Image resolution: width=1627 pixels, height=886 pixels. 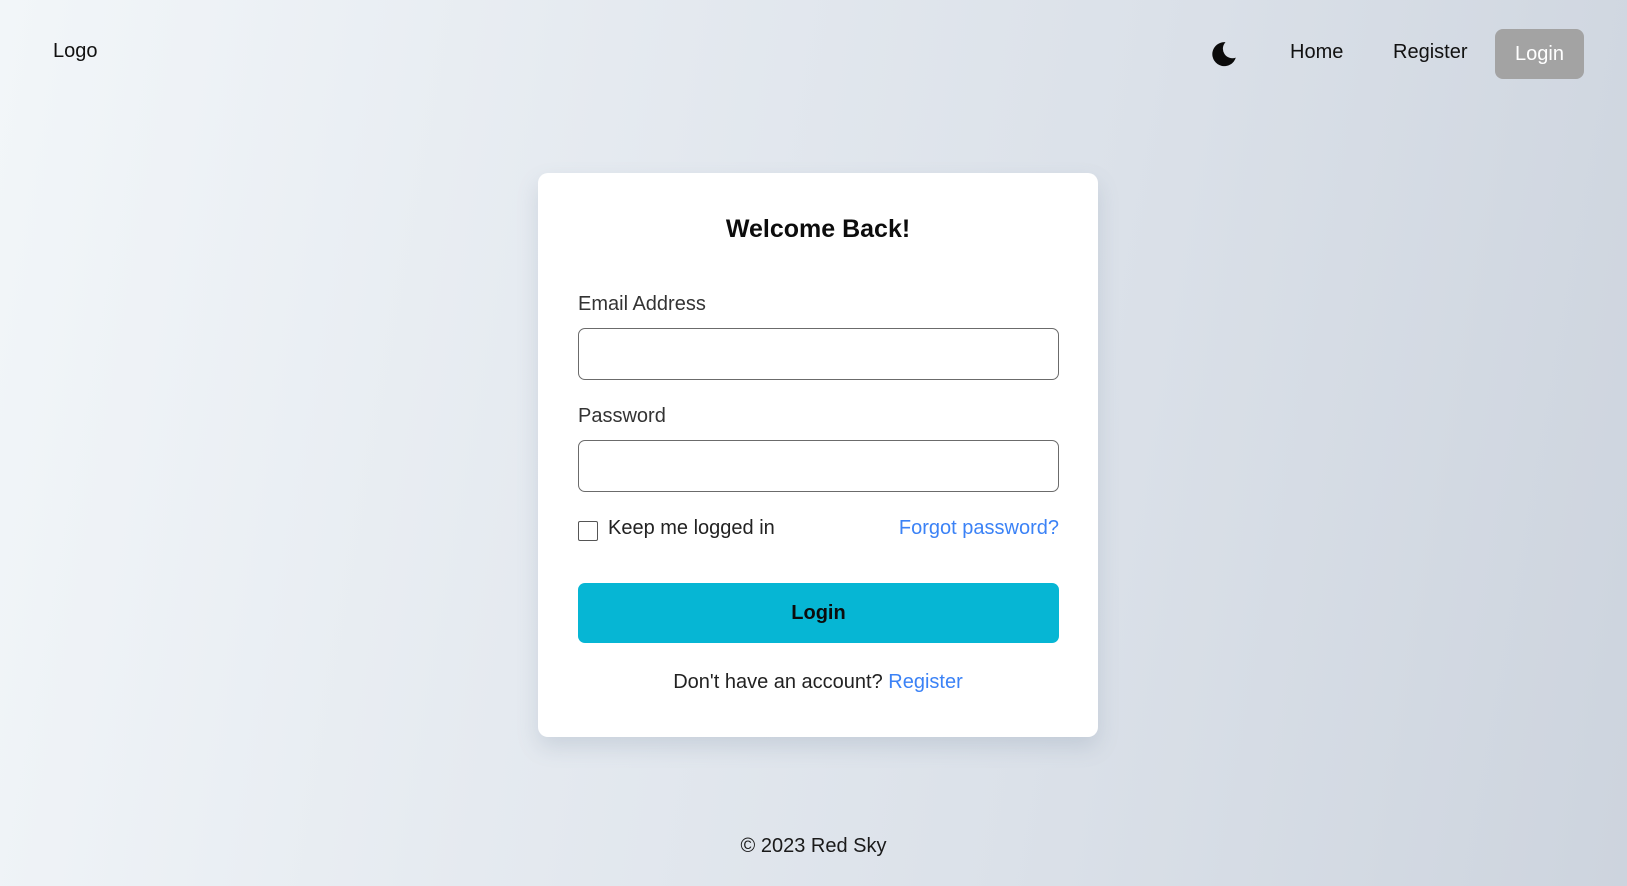 What do you see at coordinates (622, 416) in the screenshot?
I see `password-label: Password` at bounding box center [622, 416].